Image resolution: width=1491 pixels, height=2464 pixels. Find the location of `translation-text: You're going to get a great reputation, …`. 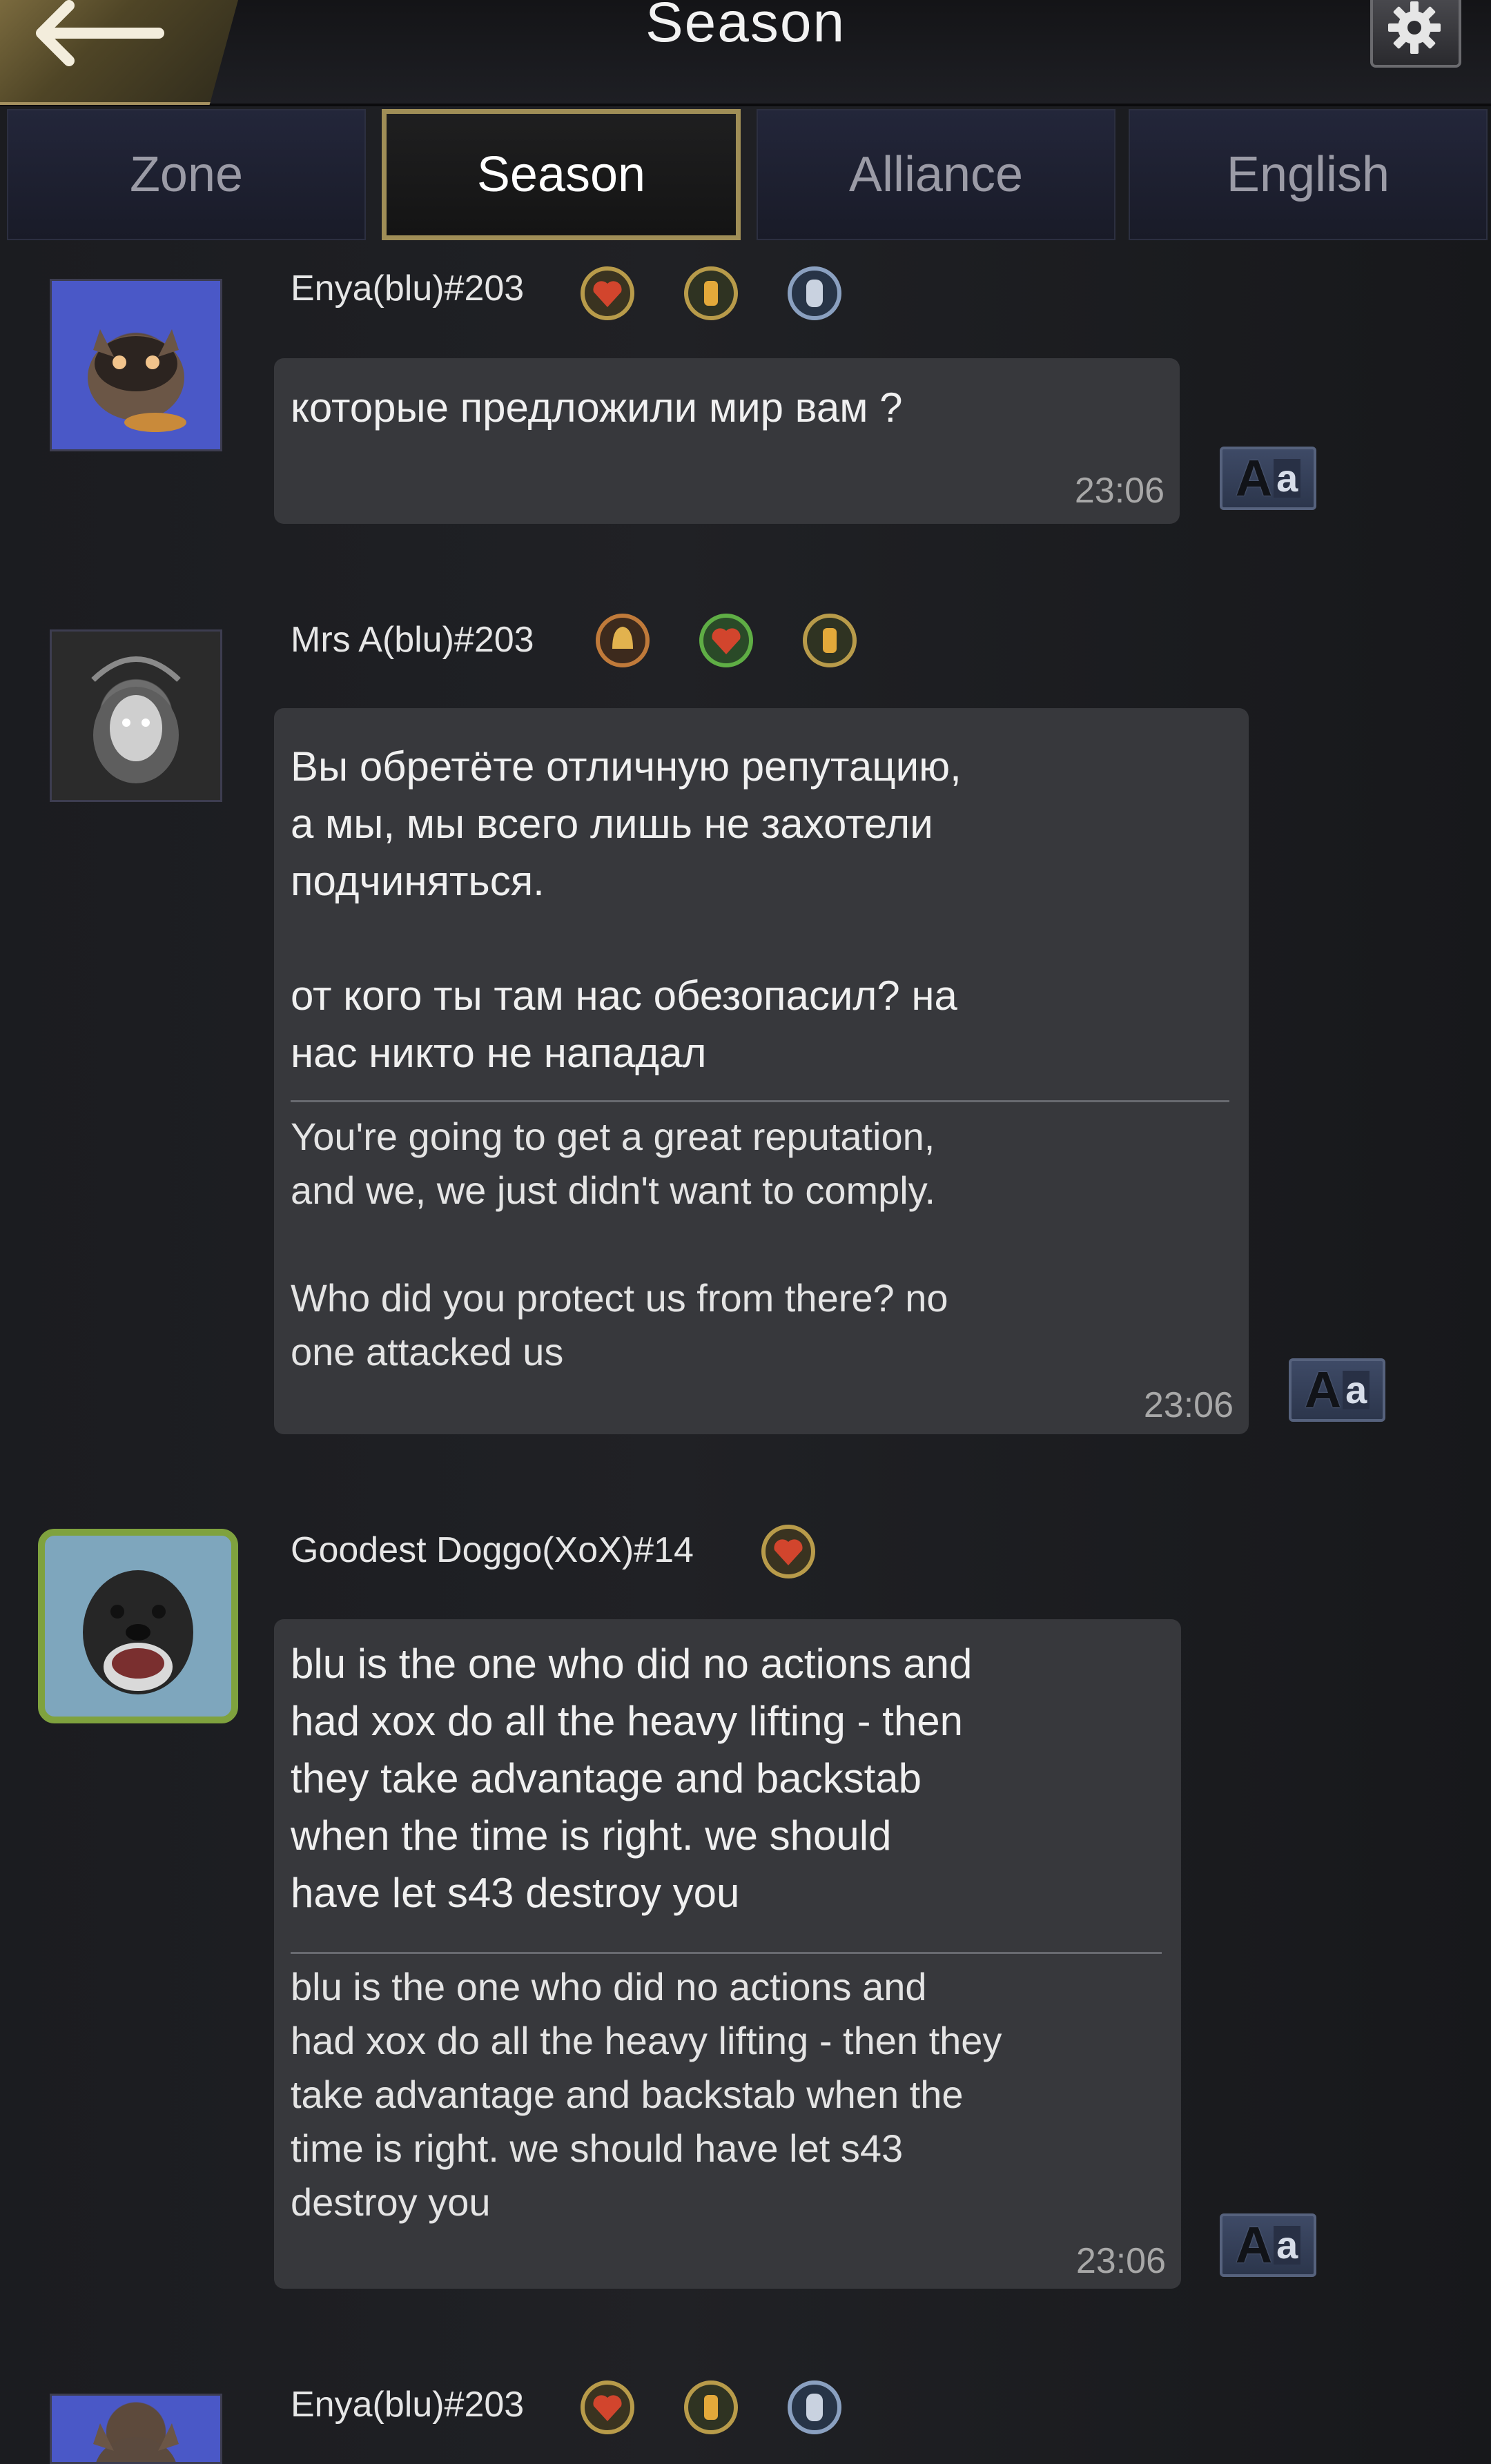

translation-text: You're going to get a great reputation, … is located at coordinates (619, 1244).